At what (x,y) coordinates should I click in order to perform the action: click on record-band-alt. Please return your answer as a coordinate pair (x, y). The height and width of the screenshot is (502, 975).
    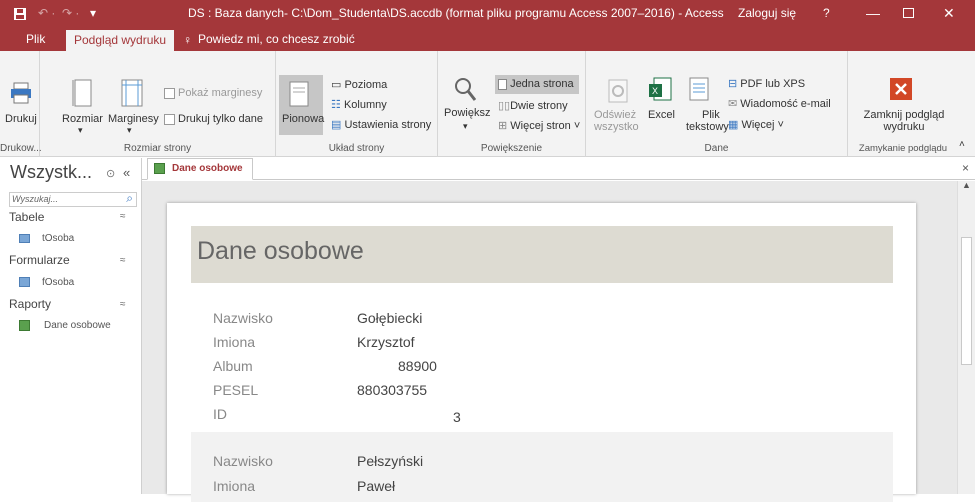
    Looking at the image, I should click on (542, 467).